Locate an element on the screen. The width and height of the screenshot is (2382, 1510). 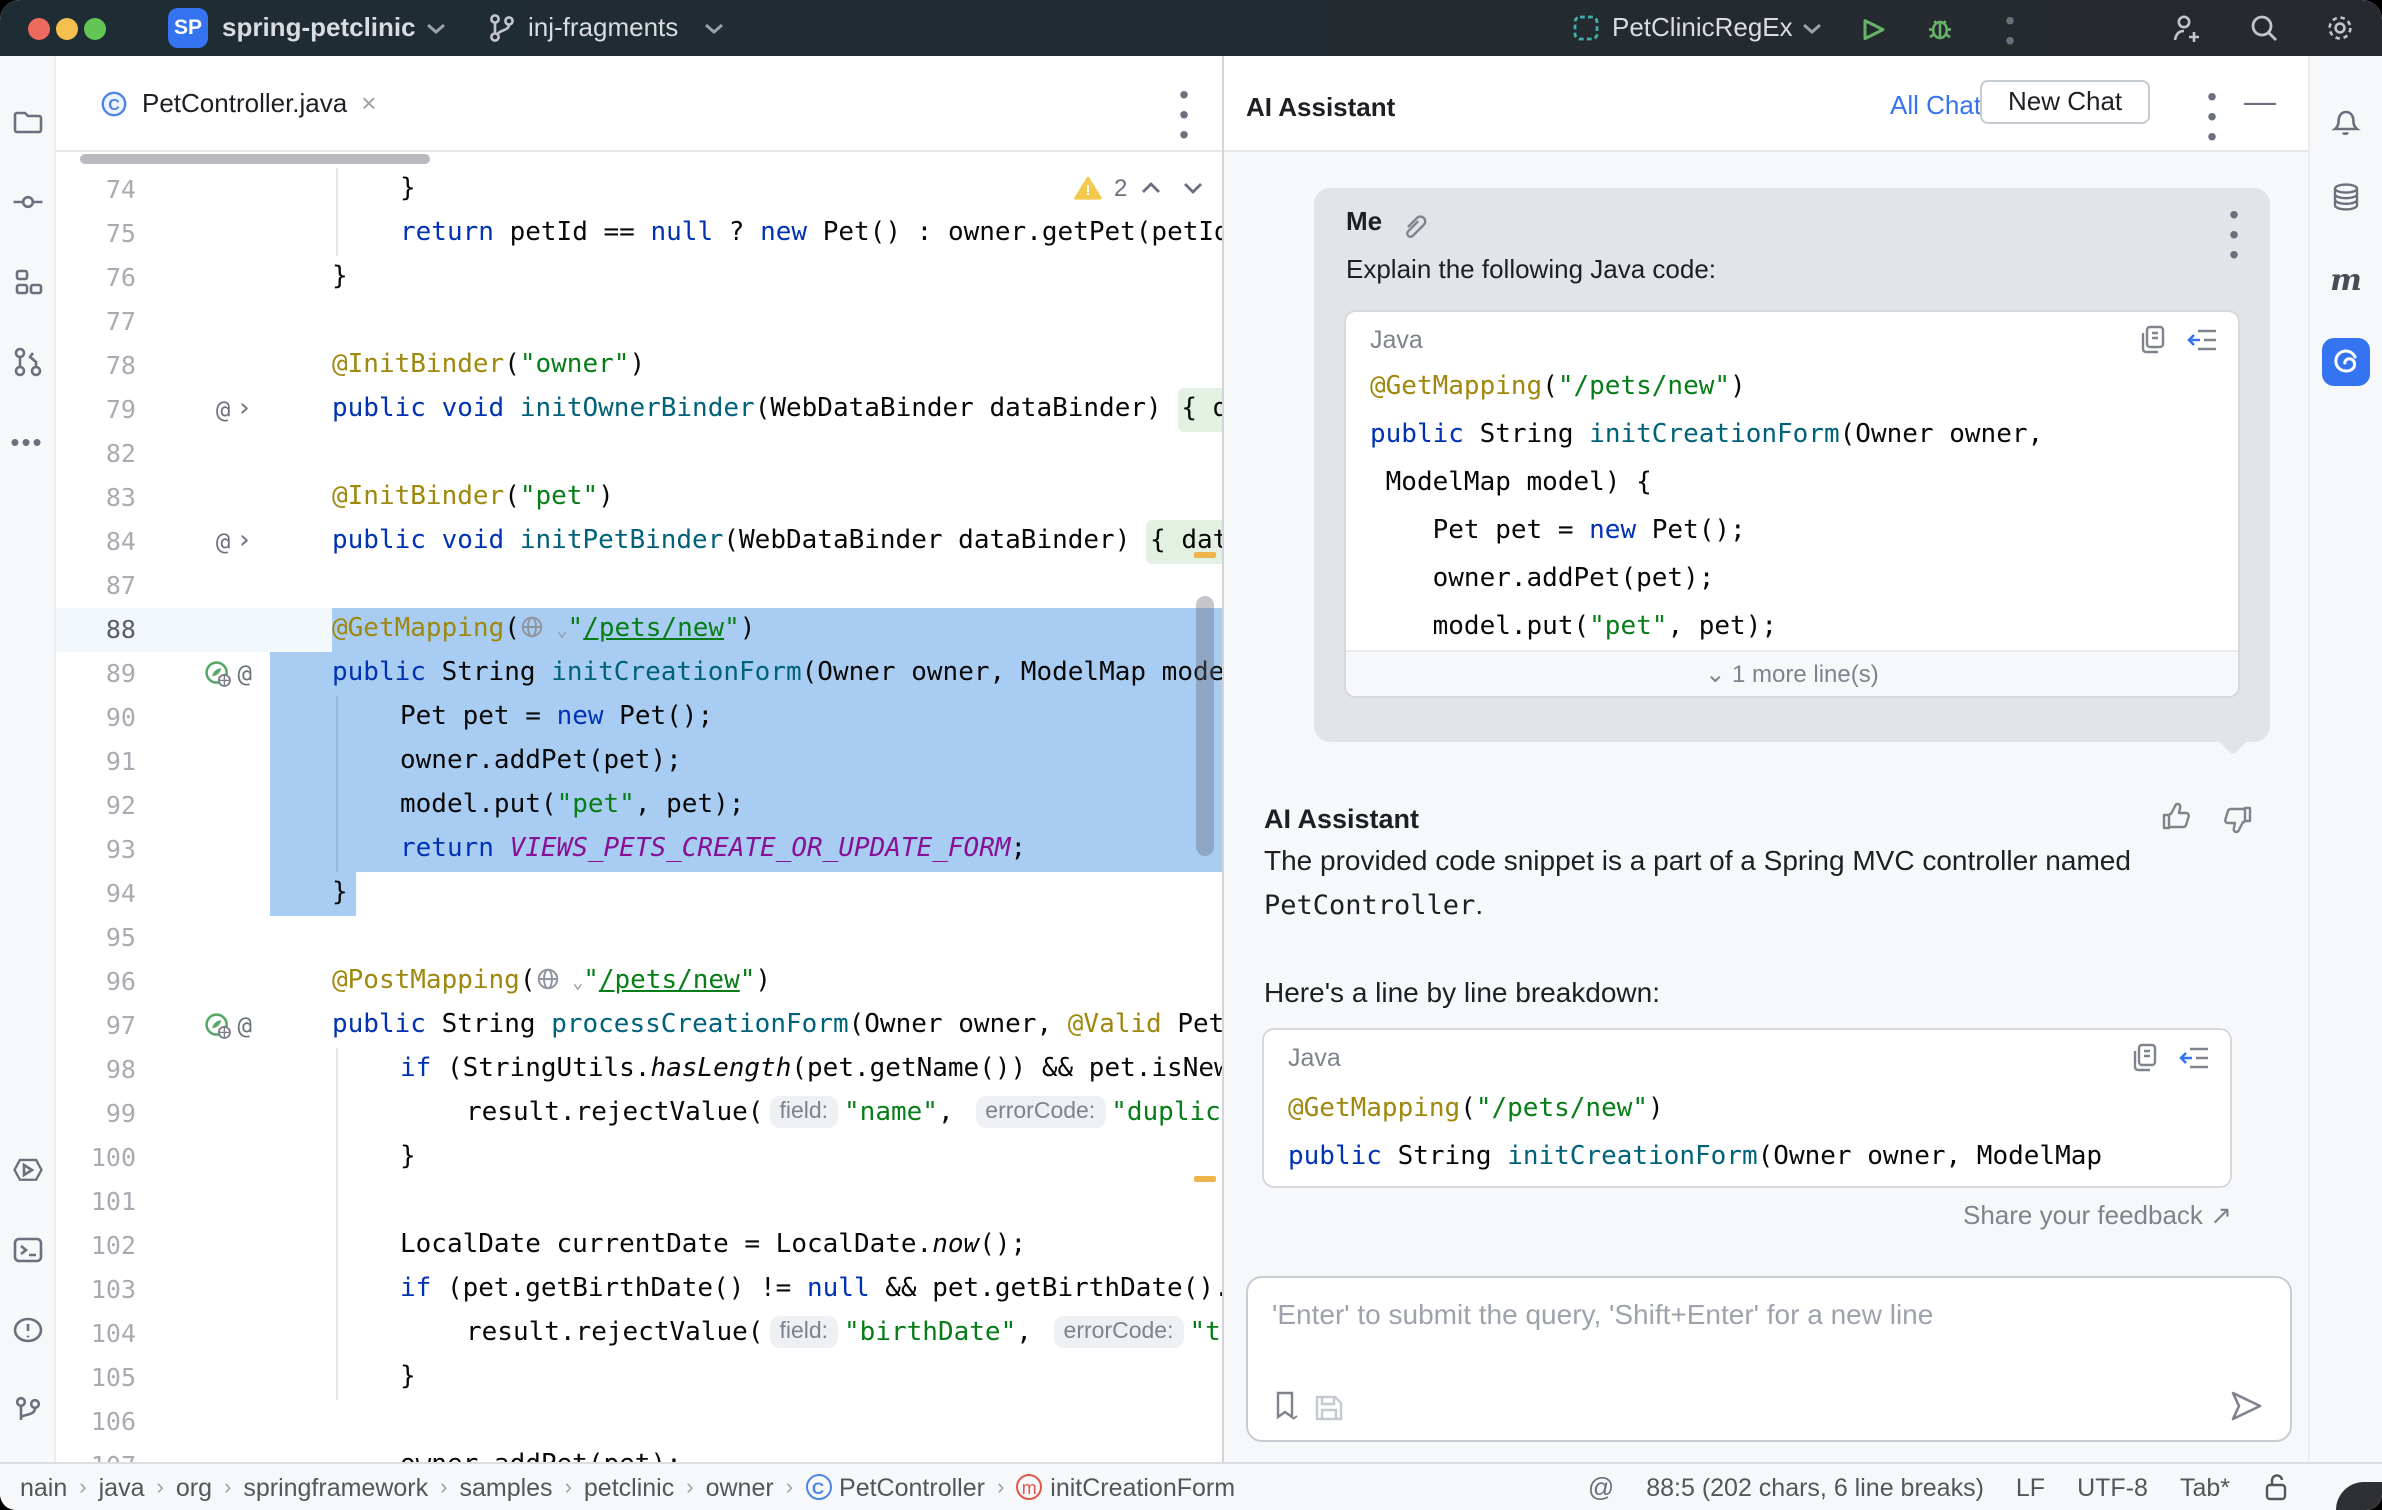
thumbs-up-icon is located at coordinates (2177, 817).